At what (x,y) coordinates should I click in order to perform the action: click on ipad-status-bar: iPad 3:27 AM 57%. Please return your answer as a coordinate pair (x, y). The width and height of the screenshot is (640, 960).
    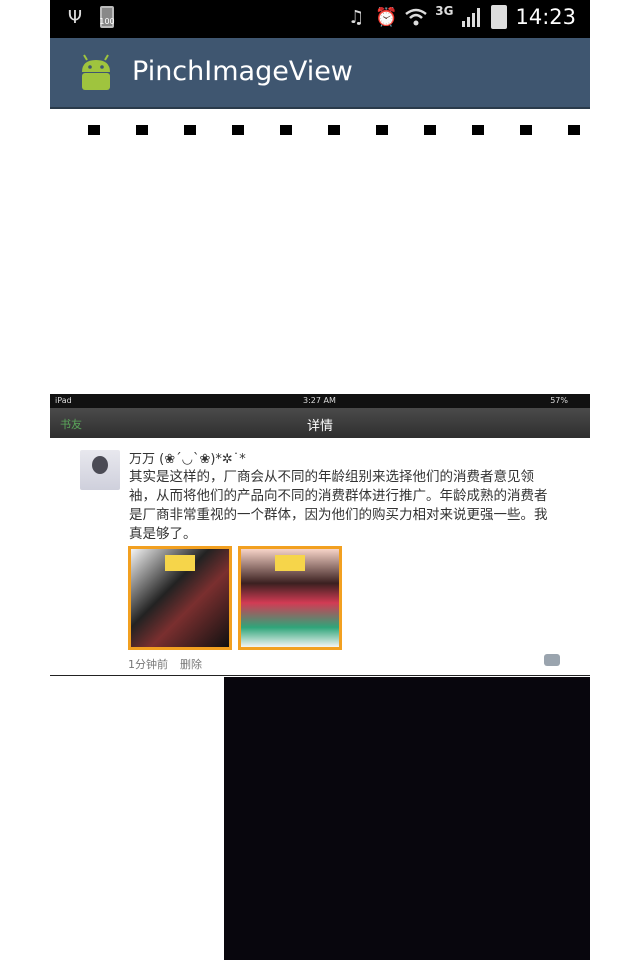
    Looking at the image, I should click on (320, 401).